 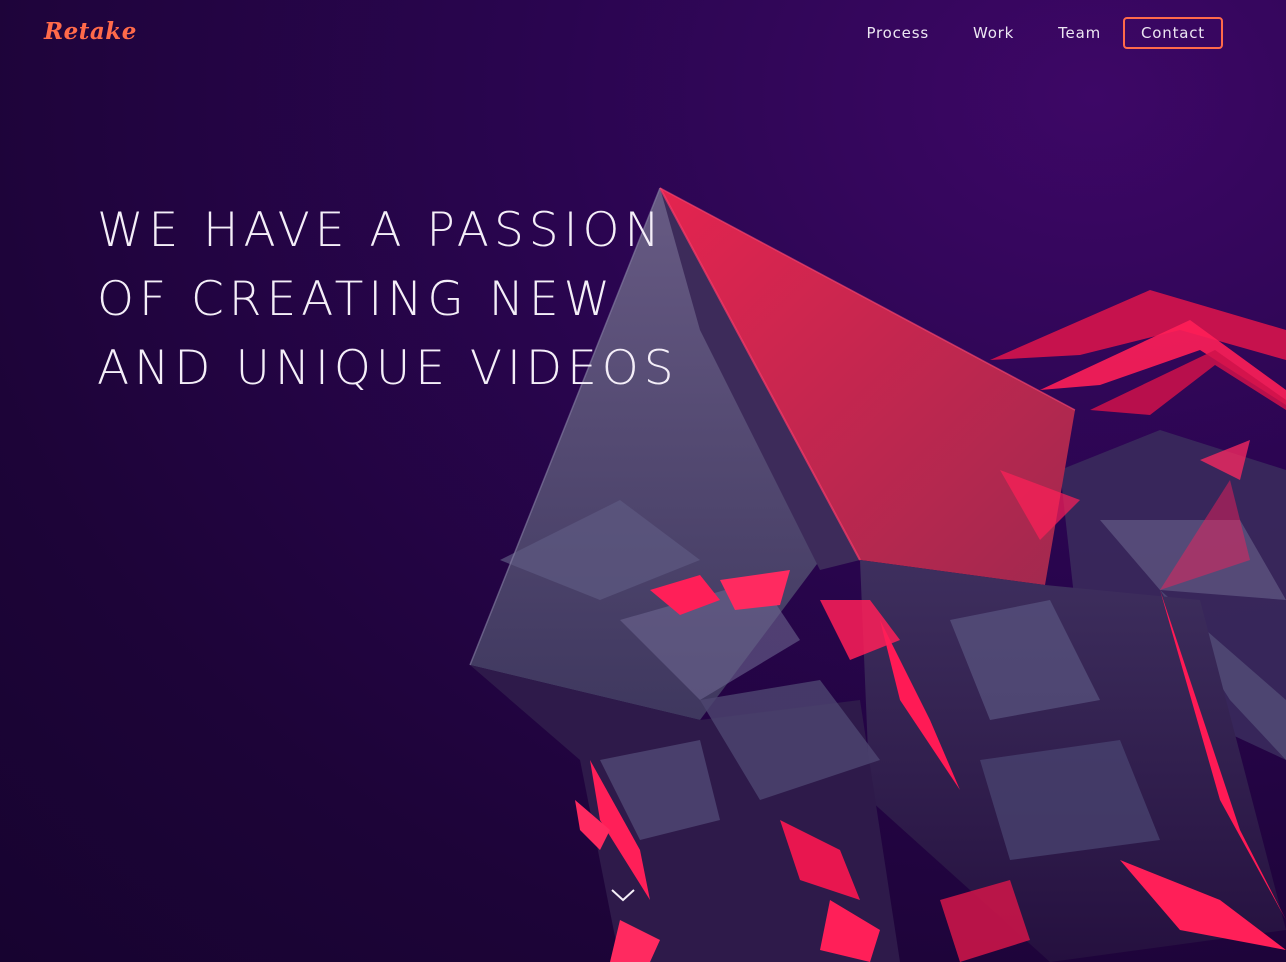 What do you see at coordinates (388, 368) in the screenshot?
I see `hero-line-3: AND UNIQUE VIDEOS` at bounding box center [388, 368].